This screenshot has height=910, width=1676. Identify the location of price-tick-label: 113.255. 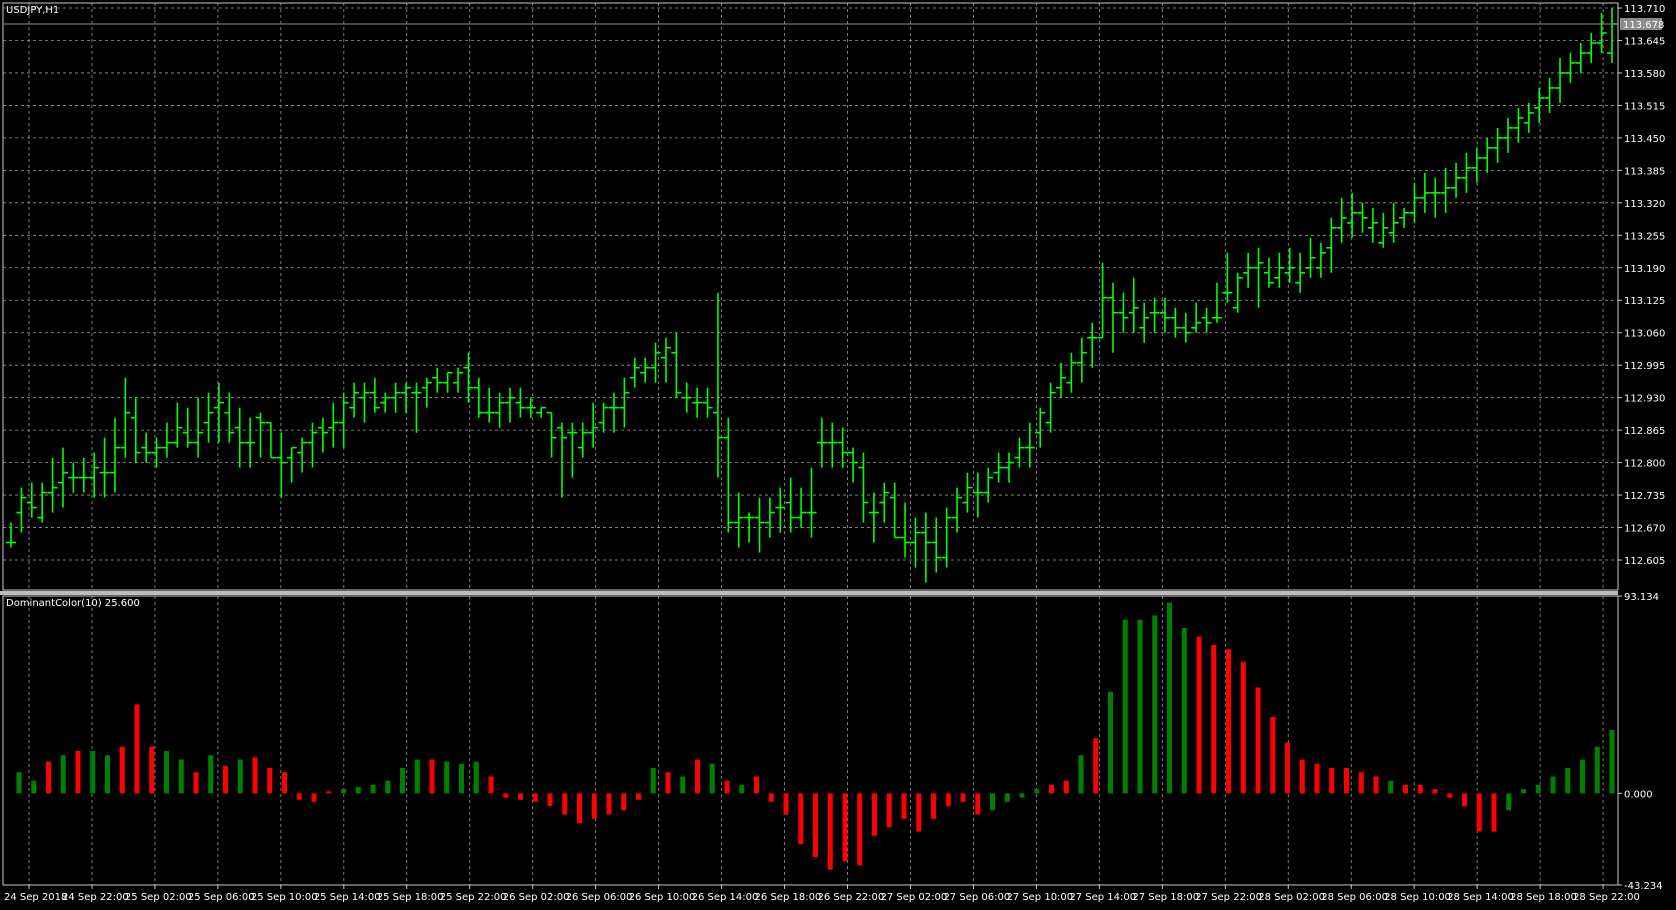
(1644, 236).